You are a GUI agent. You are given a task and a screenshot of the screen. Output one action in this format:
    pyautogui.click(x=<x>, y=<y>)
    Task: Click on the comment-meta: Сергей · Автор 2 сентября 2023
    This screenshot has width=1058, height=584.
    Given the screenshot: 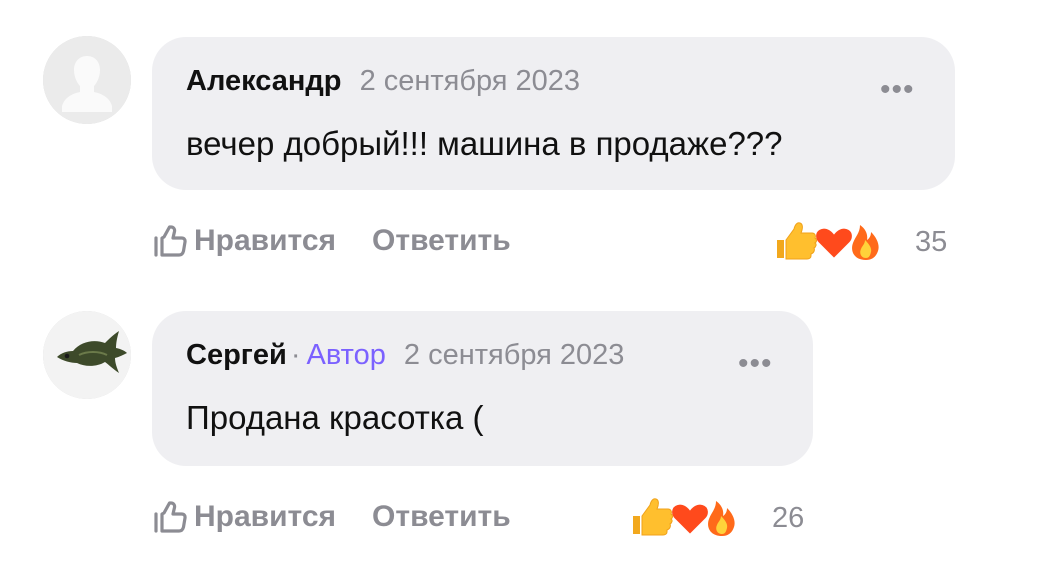 What is the action you would take?
    pyautogui.click(x=405, y=355)
    